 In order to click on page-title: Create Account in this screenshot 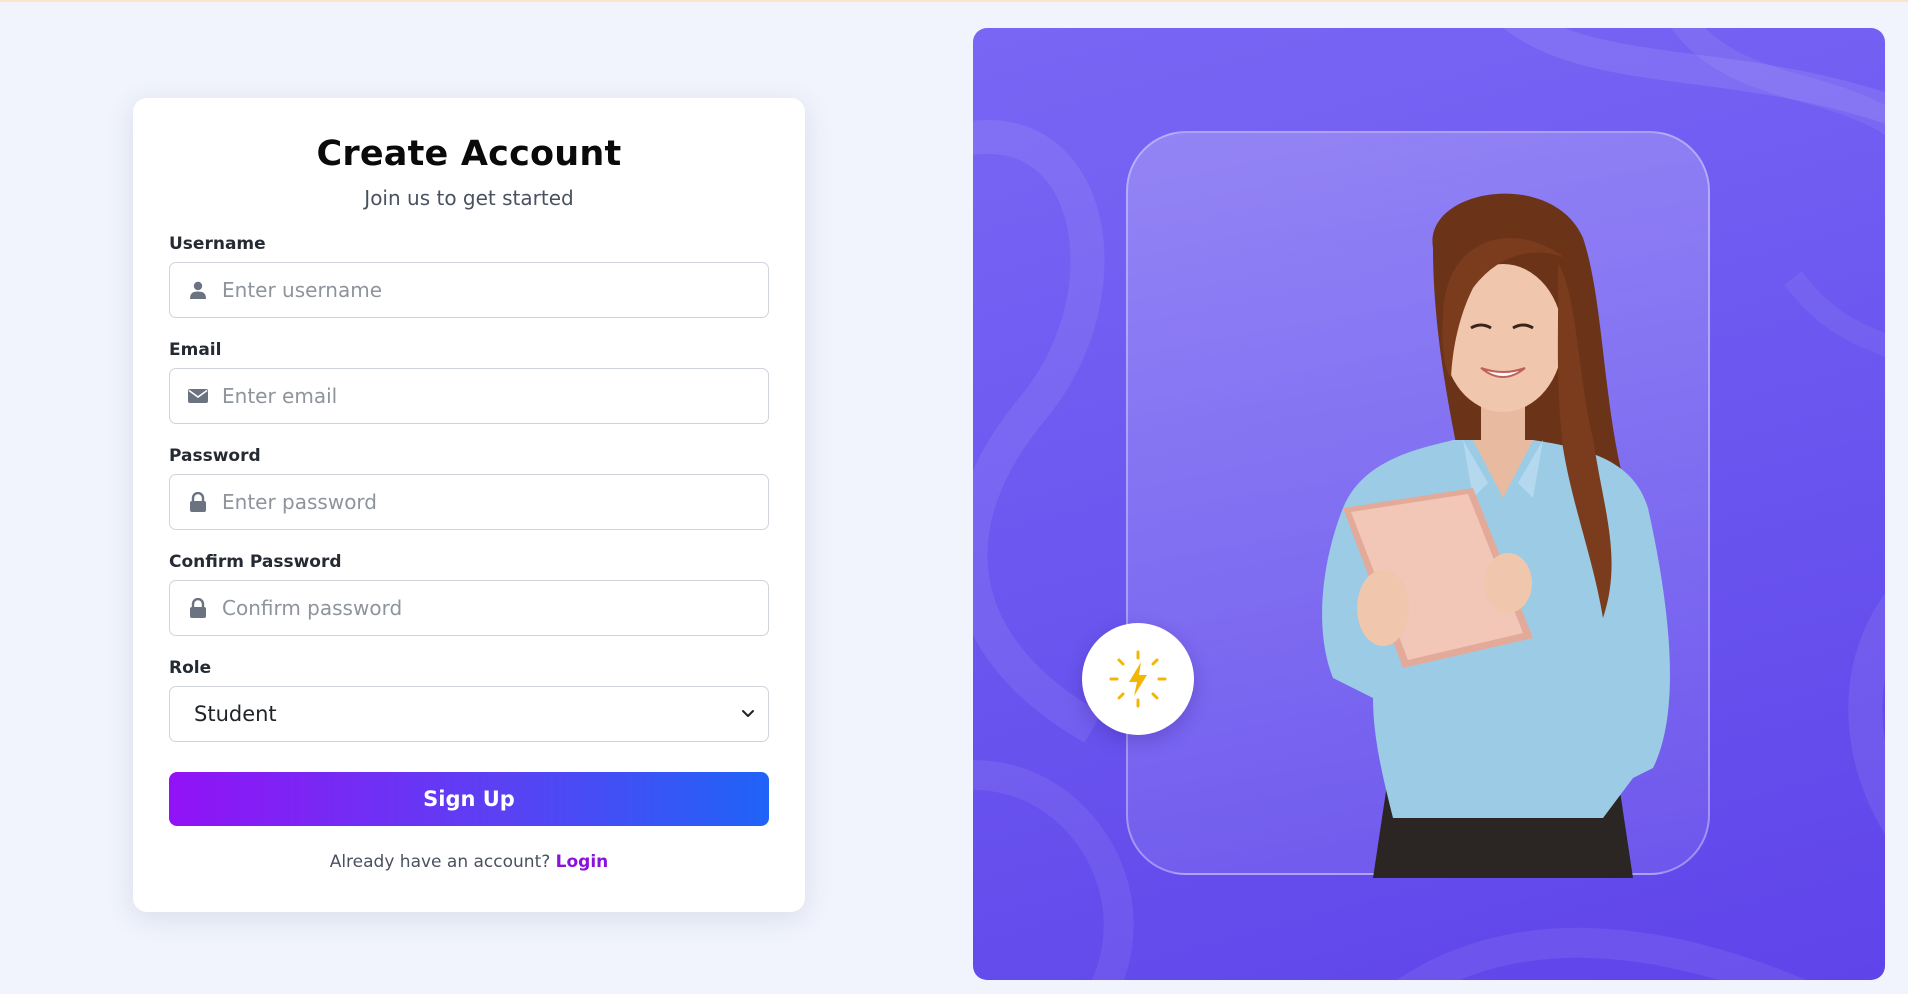, I will do `click(469, 154)`.